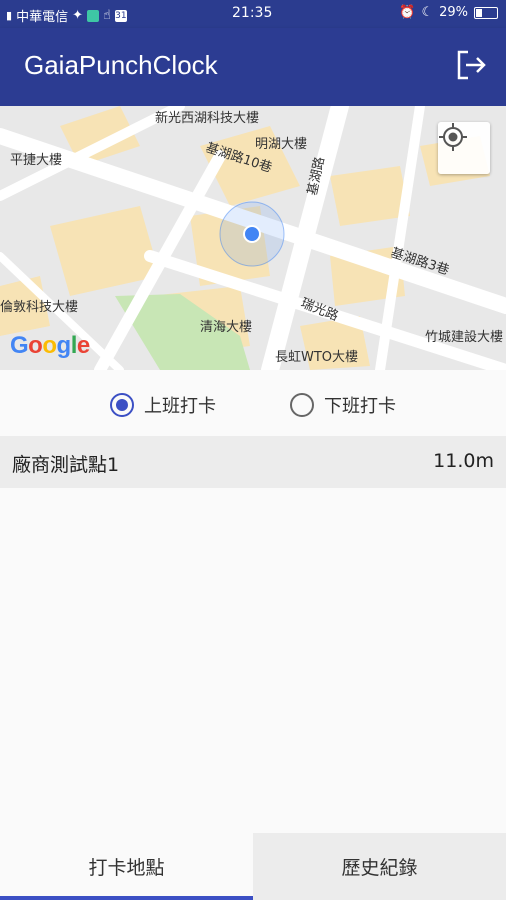 The image size is (506, 900). Describe the element at coordinates (463, 461) in the screenshot. I see `location-distance: 11.0m` at that location.